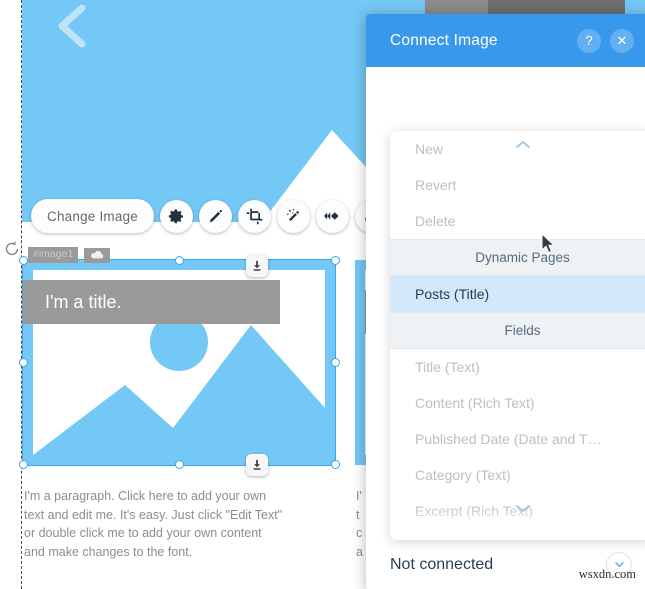 This screenshot has height=589, width=645. I want to click on page-boundary, so click(21, 294).